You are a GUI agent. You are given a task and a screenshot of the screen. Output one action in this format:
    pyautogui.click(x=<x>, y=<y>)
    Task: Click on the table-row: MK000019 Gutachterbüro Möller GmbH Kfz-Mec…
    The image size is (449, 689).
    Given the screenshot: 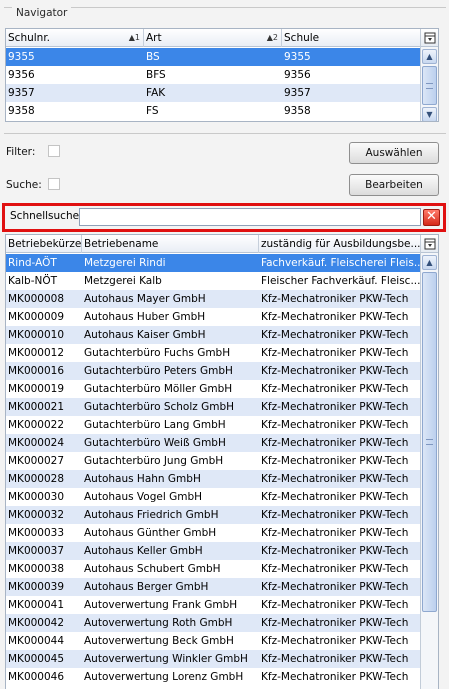 What is the action you would take?
    pyautogui.click(x=213, y=389)
    